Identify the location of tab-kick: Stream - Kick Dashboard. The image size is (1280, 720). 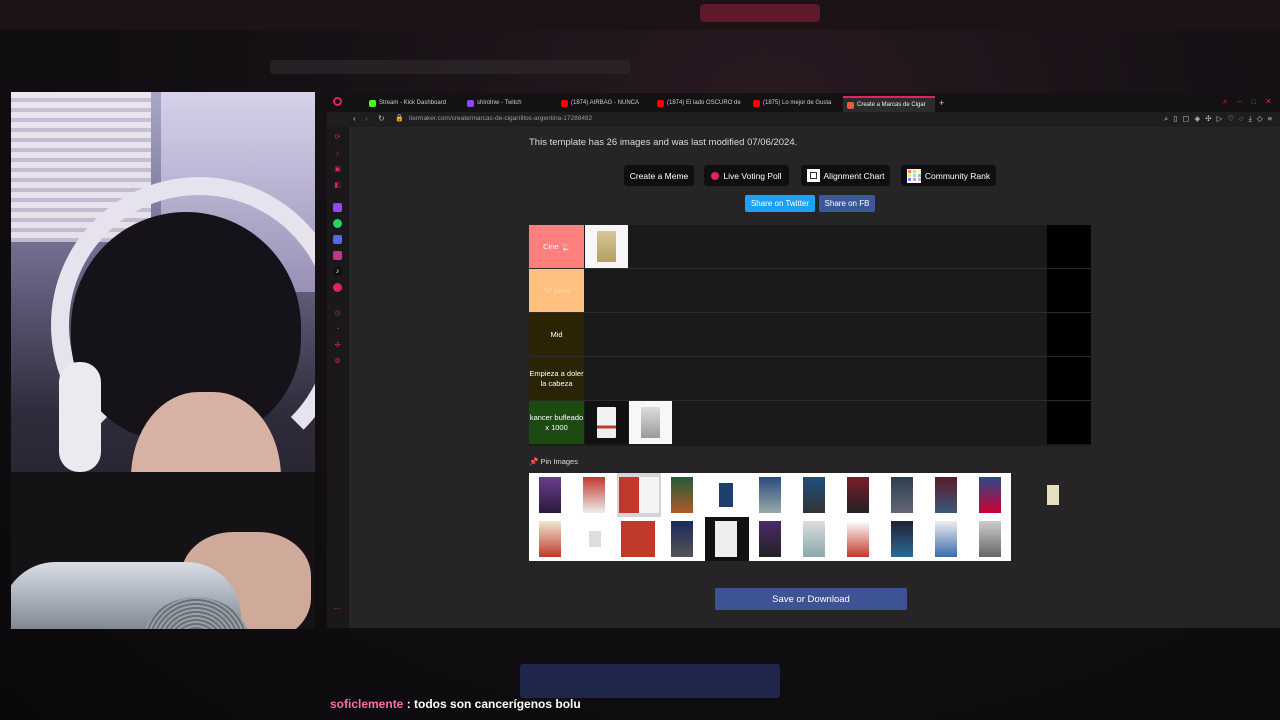
(415, 103).